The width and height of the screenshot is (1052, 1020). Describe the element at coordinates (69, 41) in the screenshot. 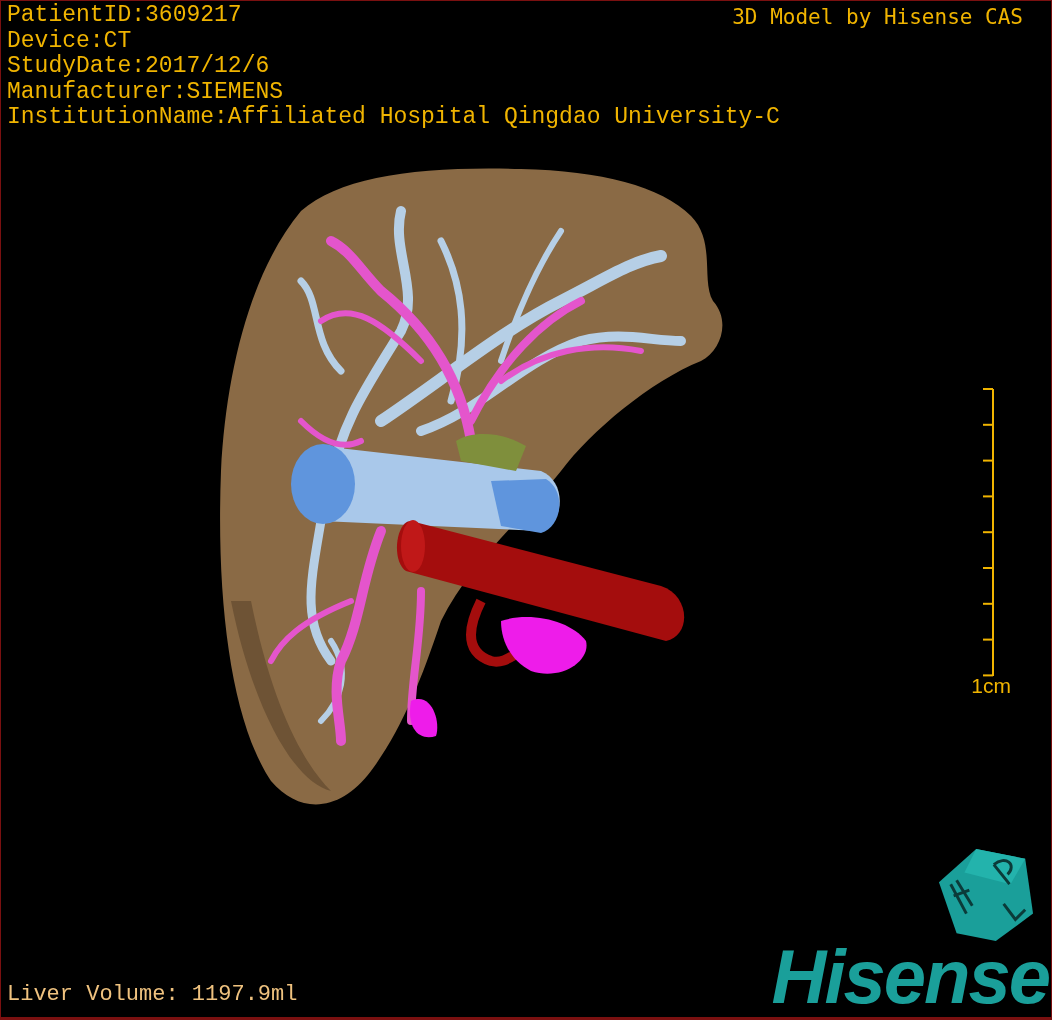

I see `info-text: Device:CT` at that location.